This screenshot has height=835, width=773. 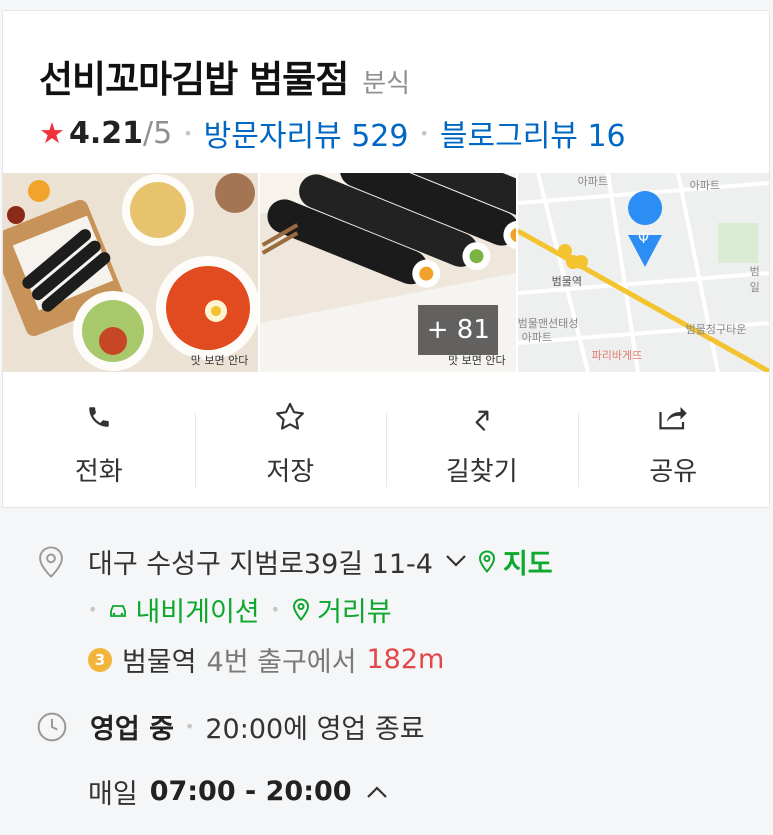 What do you see at coordinates (118, 610) in the screenshot?
I see `car-icon` at bounding box center [118, 610].